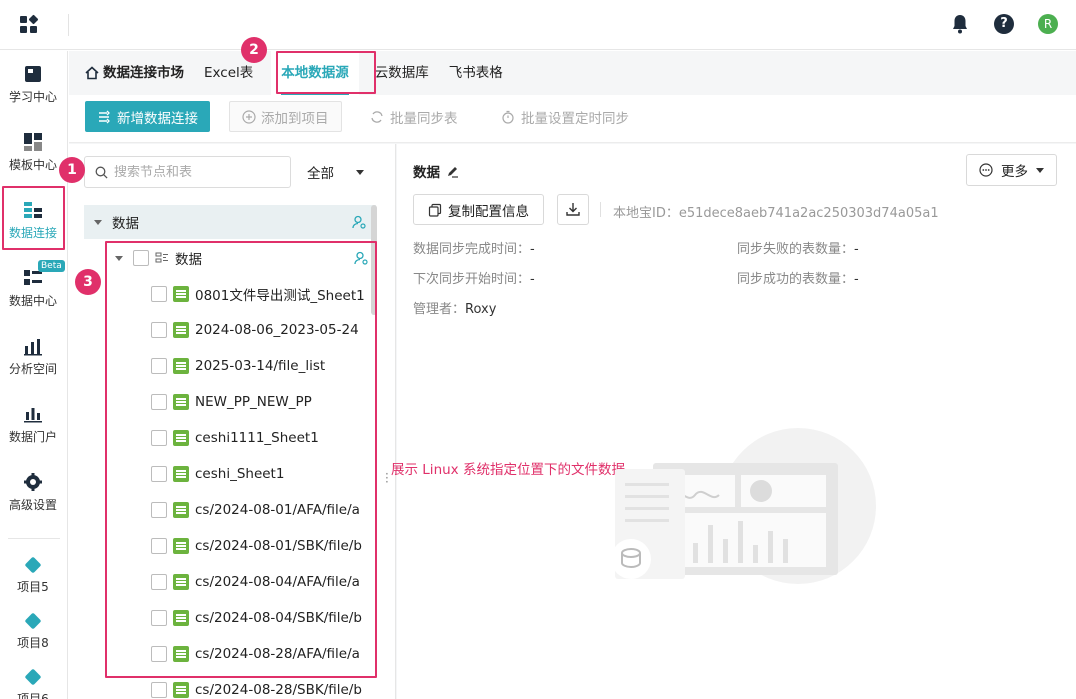 The width and height of the screenshot is (1076, 699). I want to click on batch-schedule-button: 批量设置定时同步, so click(565, 116).